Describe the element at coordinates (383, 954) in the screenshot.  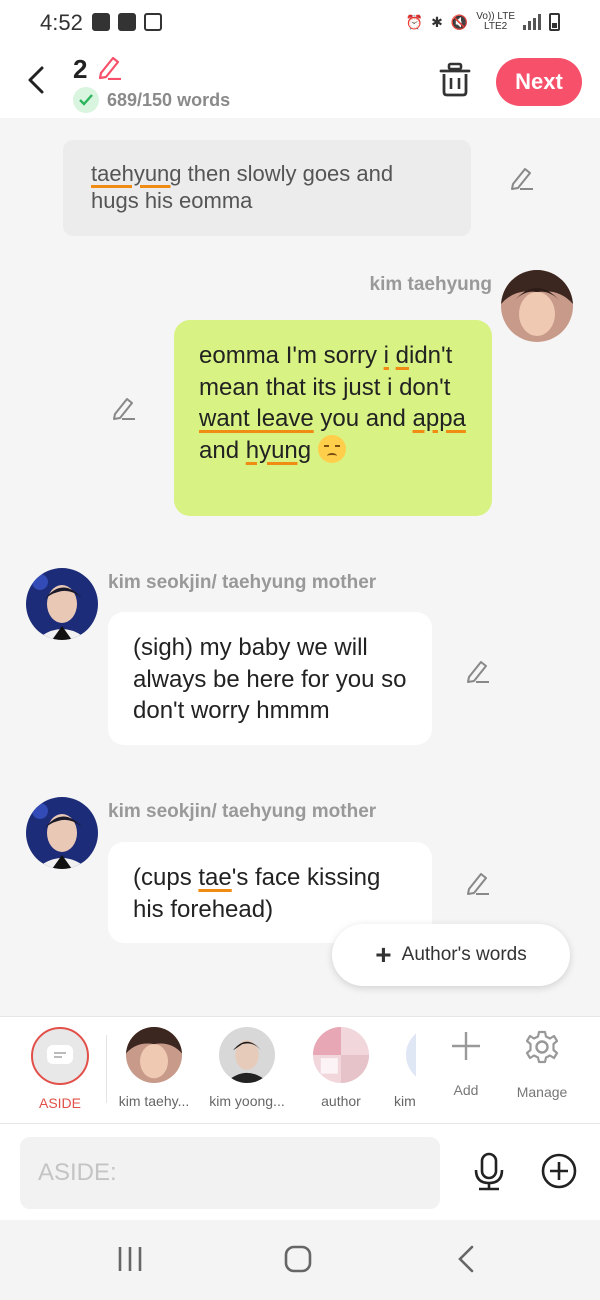
I see `plus-icon: +` at that location.